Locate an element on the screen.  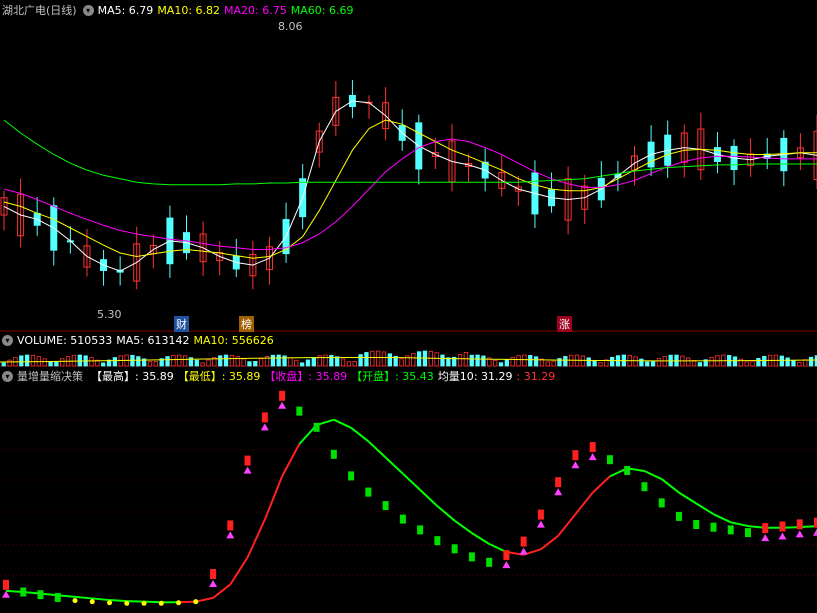
volume-ma10: MA10: 556626 is located at coordinates (233, 340).